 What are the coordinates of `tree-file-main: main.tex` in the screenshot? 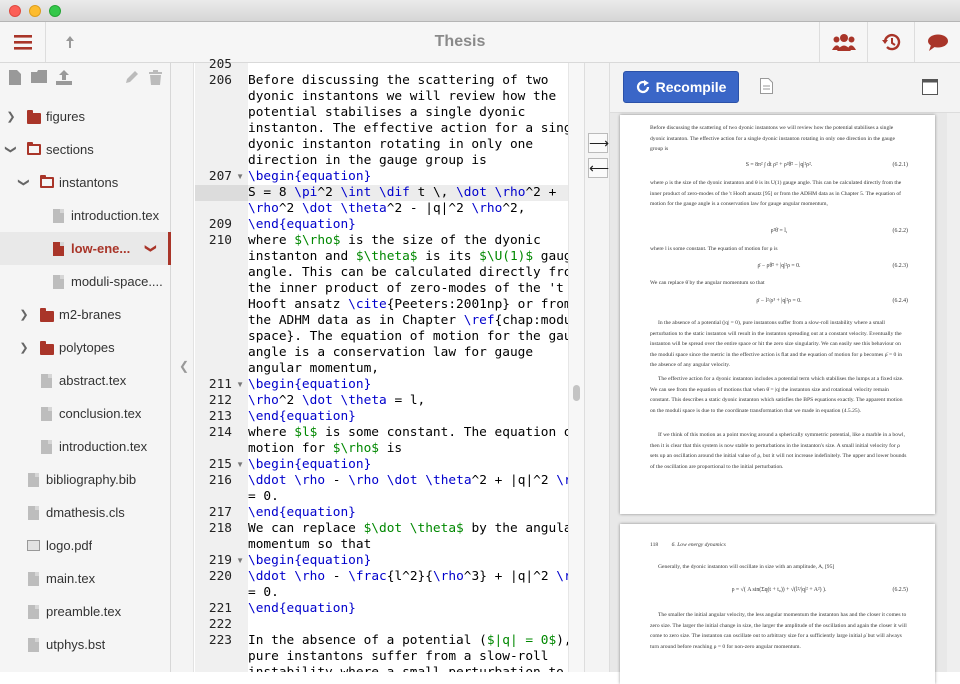 It's located at (85, 578).